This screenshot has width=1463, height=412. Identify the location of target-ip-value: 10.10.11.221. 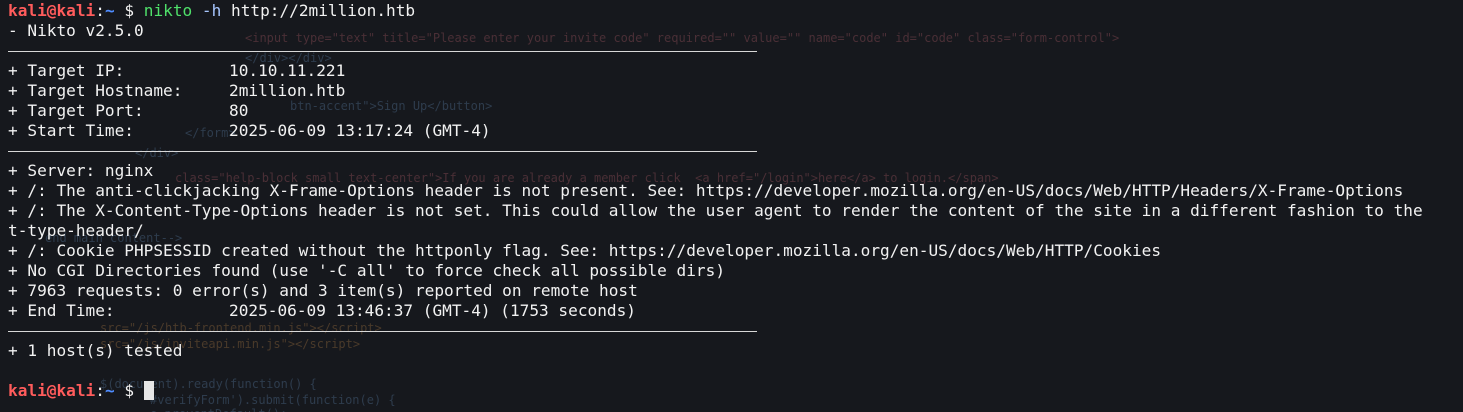
(287, 70).